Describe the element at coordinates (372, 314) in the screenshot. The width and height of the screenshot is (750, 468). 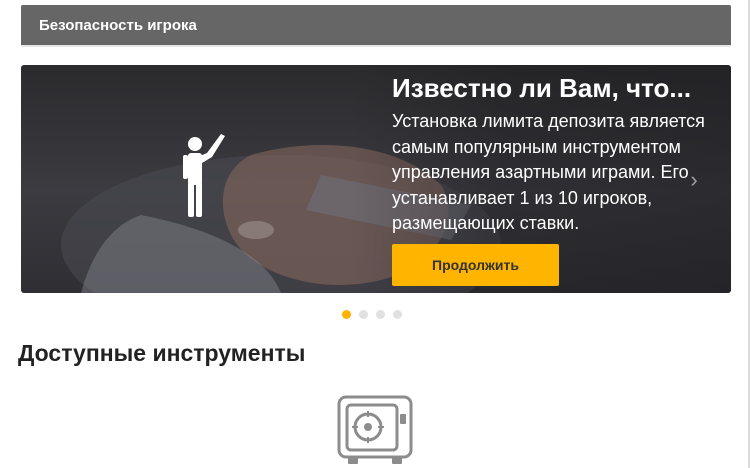
I see `carousel-pagination` at that location.